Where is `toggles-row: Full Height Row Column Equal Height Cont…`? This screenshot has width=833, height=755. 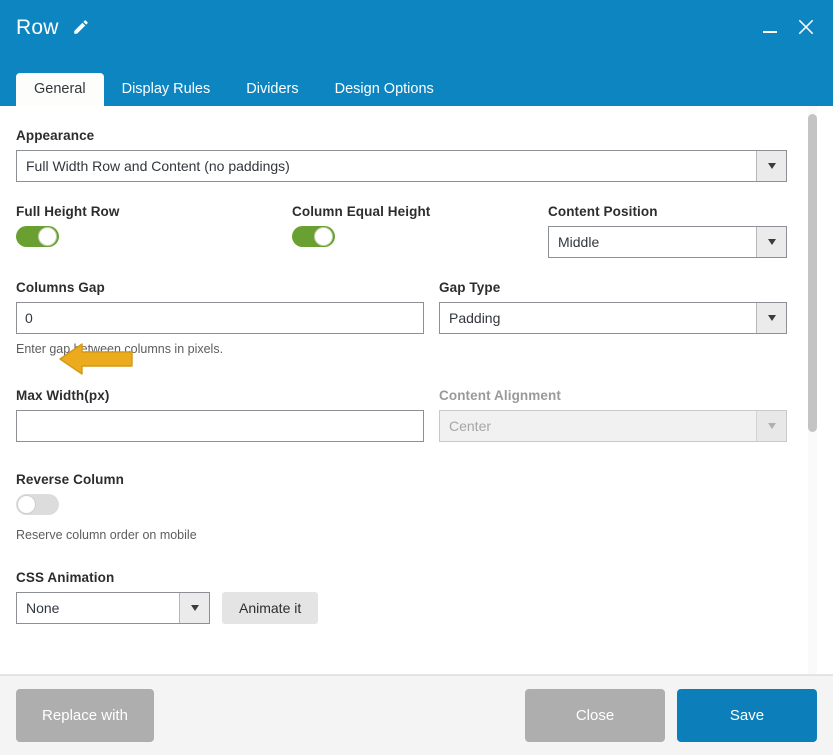 toggles-row: Full Height Row Column Equal Height Cont… is located at coordinates (401, 231).